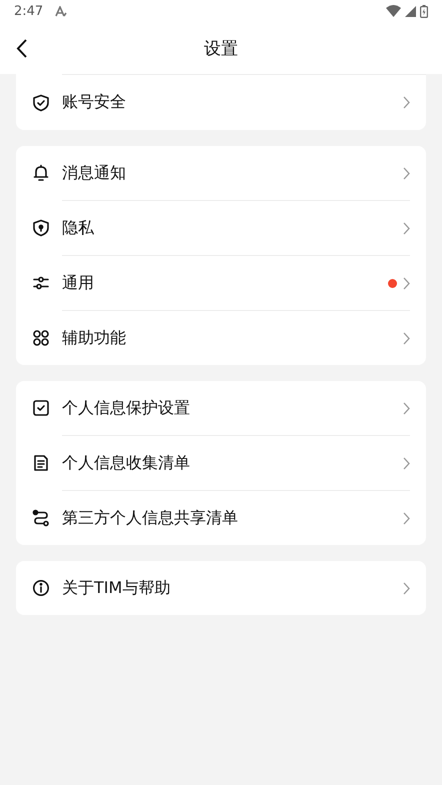 Image resolution: width=442 pixels, height=785 pixels. I want to click on settings-item: 账号安全, so click(221, 102).